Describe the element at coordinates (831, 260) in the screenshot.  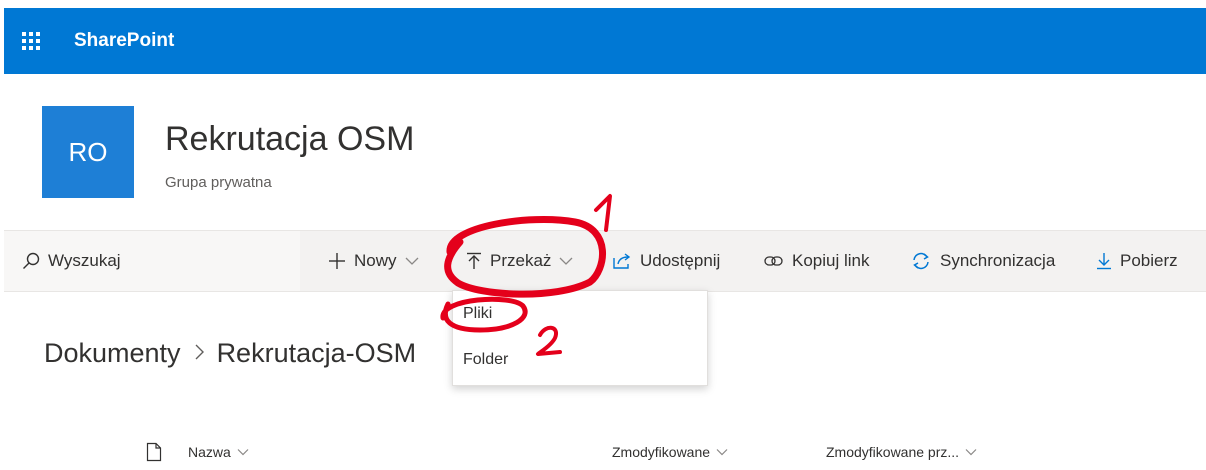
I see `copy-link-button-label: Kopiuj link` at that location.